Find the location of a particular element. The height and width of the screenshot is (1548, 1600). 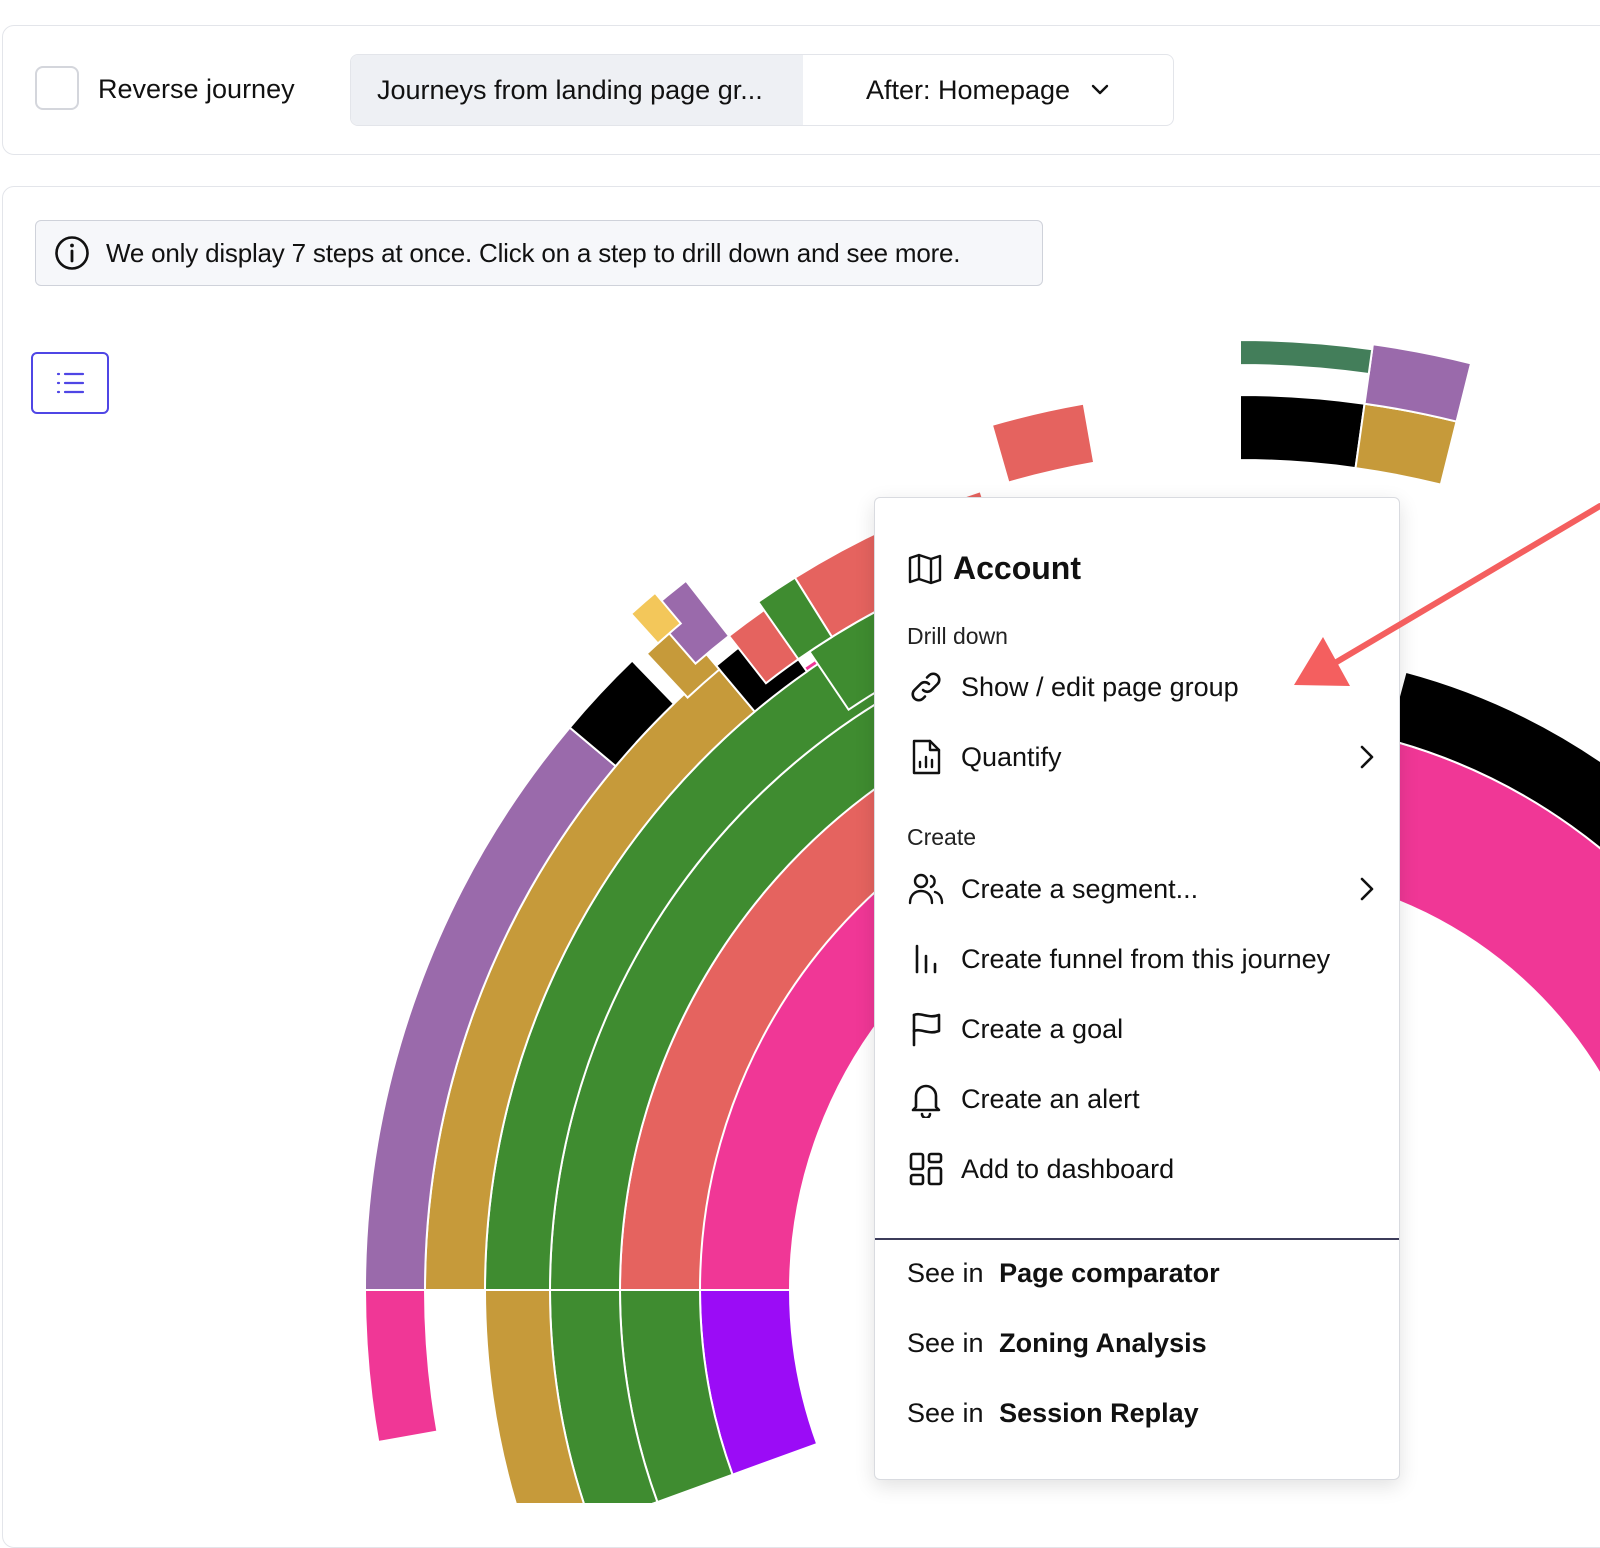

create-header: Create is located at coordinates (942, 837).